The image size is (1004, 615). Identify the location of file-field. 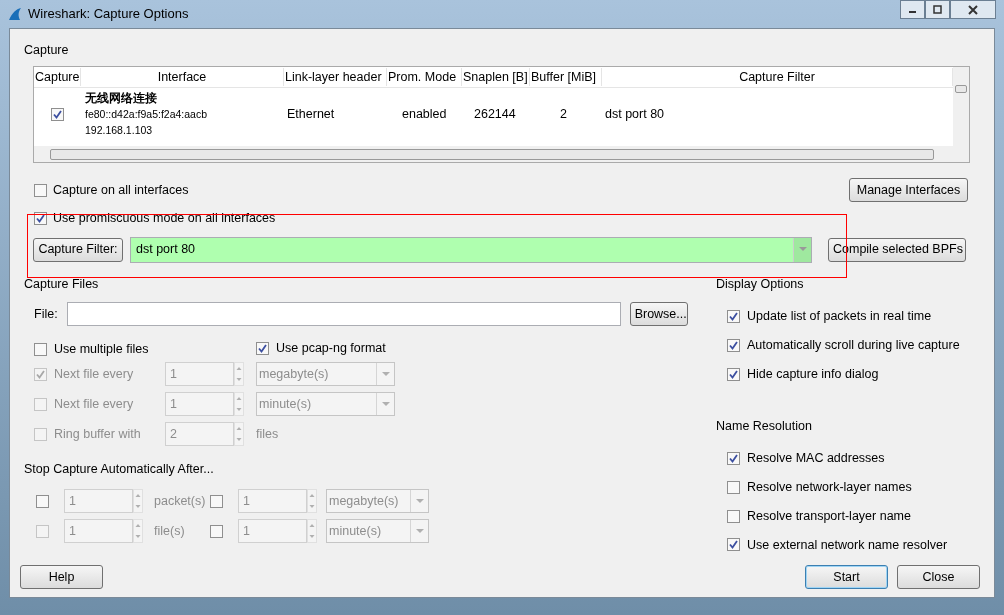
(343, 314).